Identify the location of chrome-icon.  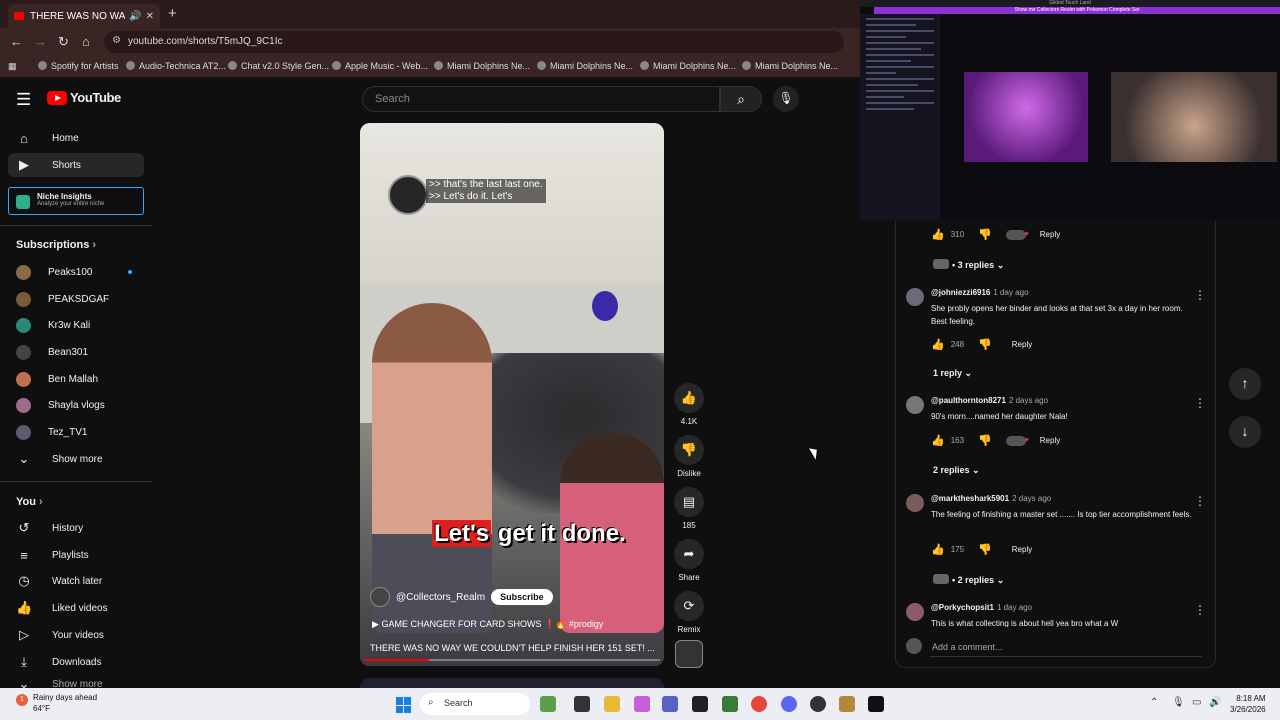
(759, 704).